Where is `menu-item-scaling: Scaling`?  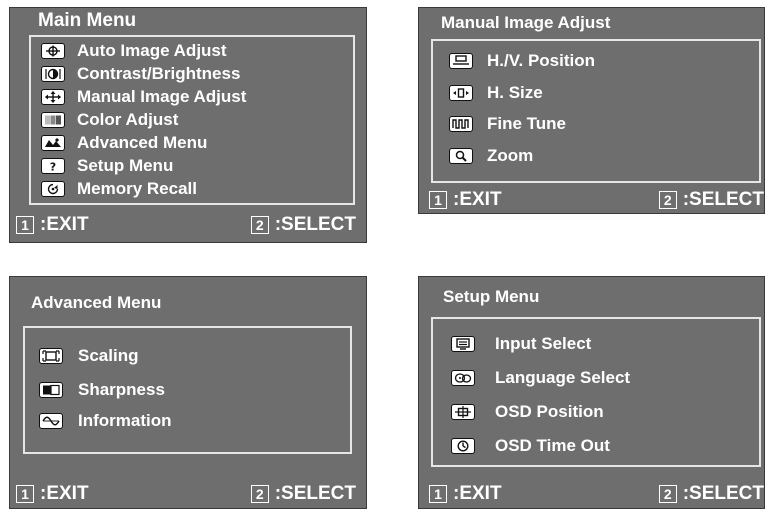
menu-item-scaling: Scaling is located at coordinates (187, 356).